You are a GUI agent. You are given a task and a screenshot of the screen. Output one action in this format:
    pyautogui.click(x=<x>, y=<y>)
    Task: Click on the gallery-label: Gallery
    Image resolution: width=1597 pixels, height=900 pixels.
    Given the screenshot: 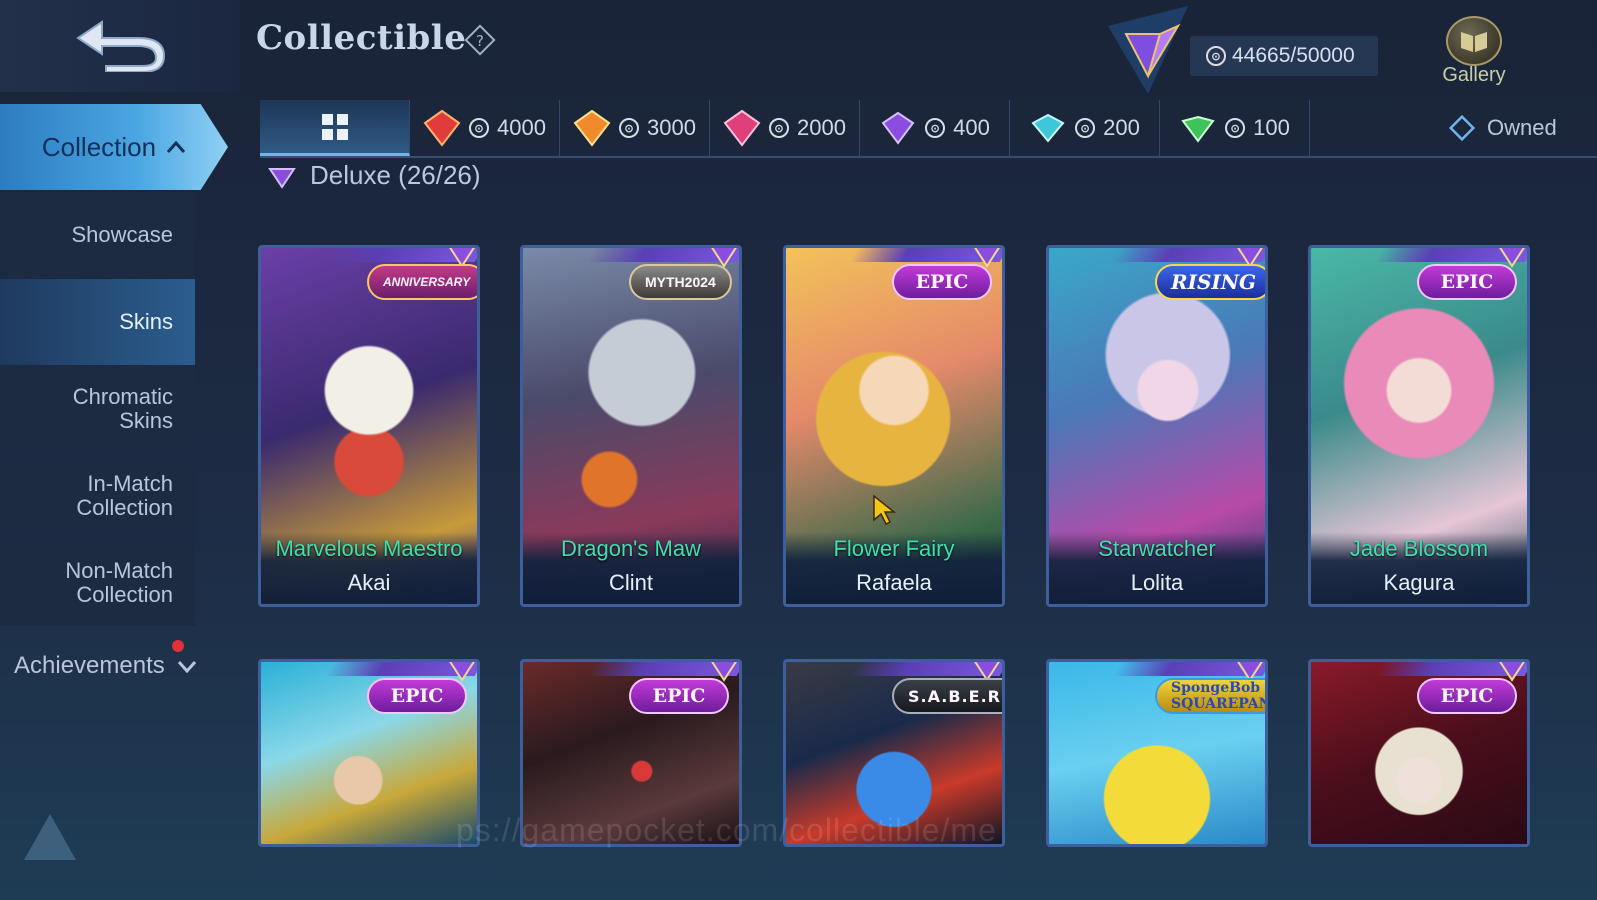 What is the action you would take?
    pyautogui.click(x=1474, y=75)
    